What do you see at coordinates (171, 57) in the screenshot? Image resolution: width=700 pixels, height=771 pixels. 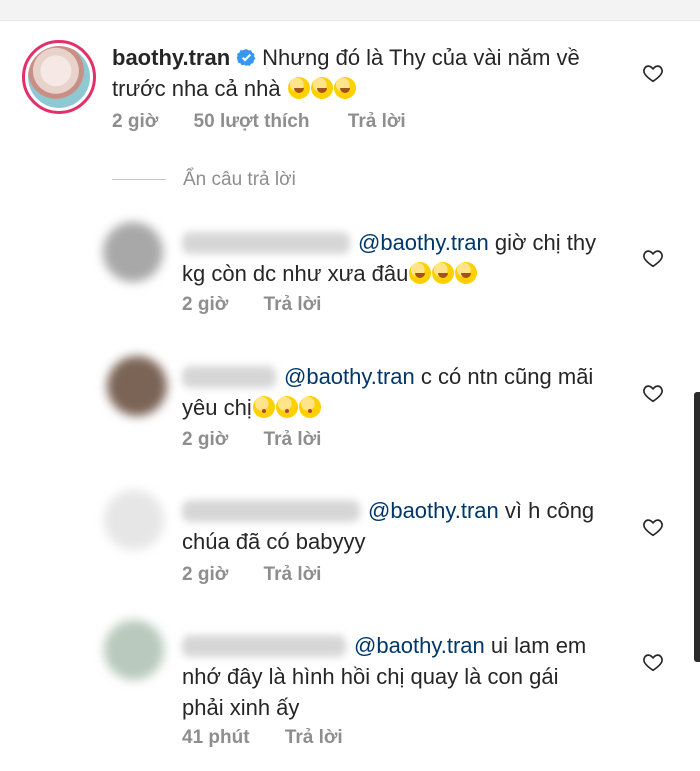 I see `username: baothy.tran` at bounding box center [171, 57].